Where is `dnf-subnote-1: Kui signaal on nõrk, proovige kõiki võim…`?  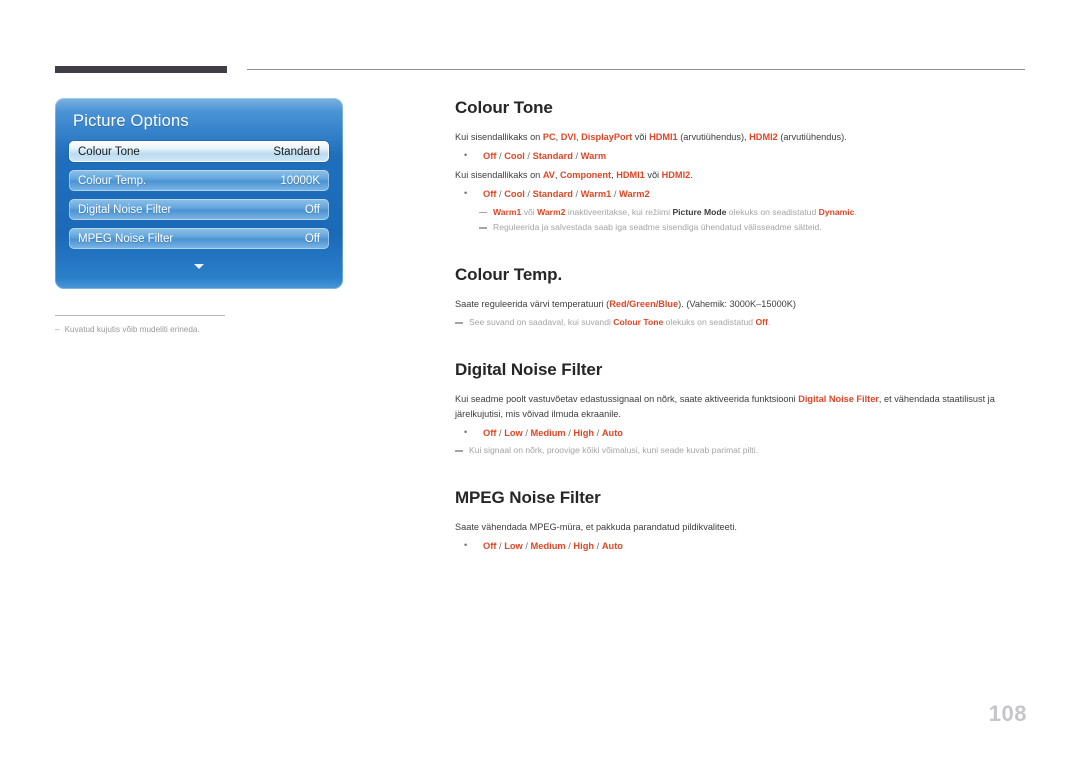 dnf-subnote-1: Kui signaal on nõrk, proovige kõiki võim… is located at coordinates (740, 451).